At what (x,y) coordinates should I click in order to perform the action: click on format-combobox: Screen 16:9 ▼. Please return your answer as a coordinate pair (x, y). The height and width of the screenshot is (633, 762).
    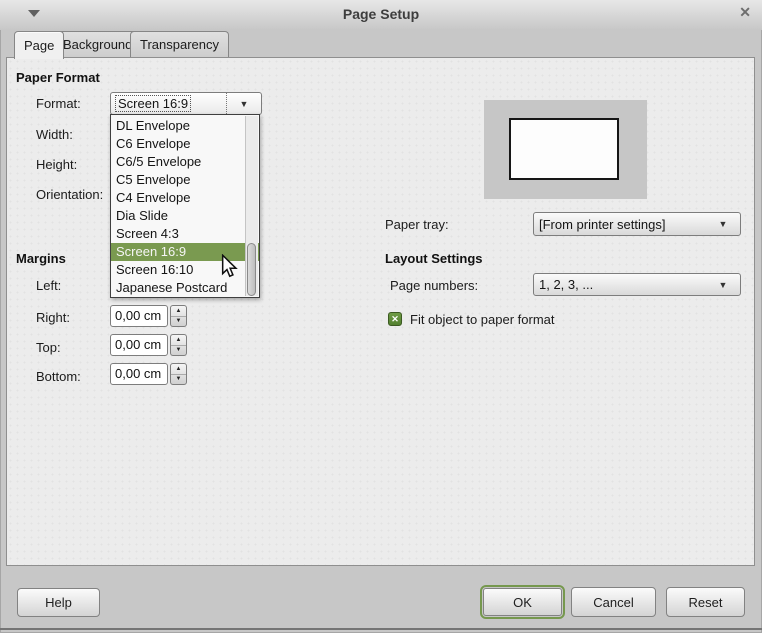
    Looking at the image, I should click on (186, 103).